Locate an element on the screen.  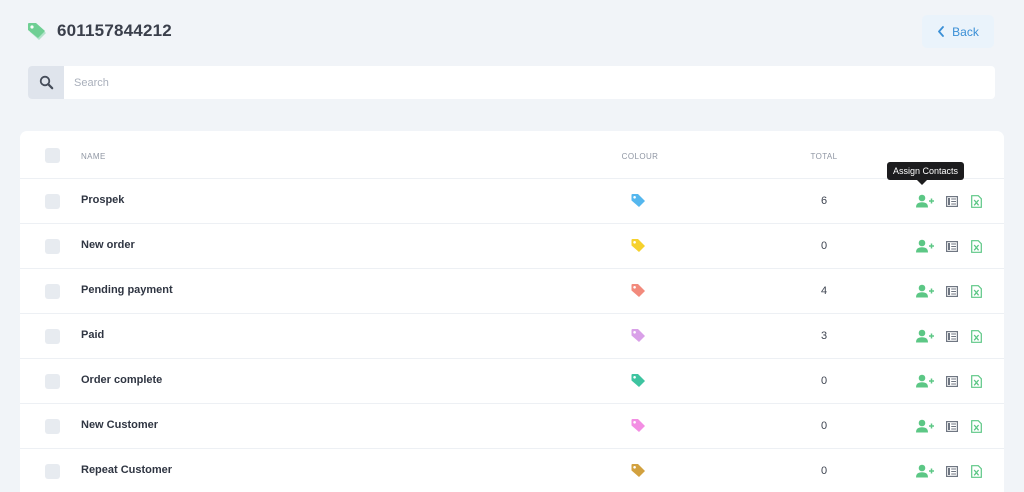
back-button-label: Back is located at coordinates (965, 31).